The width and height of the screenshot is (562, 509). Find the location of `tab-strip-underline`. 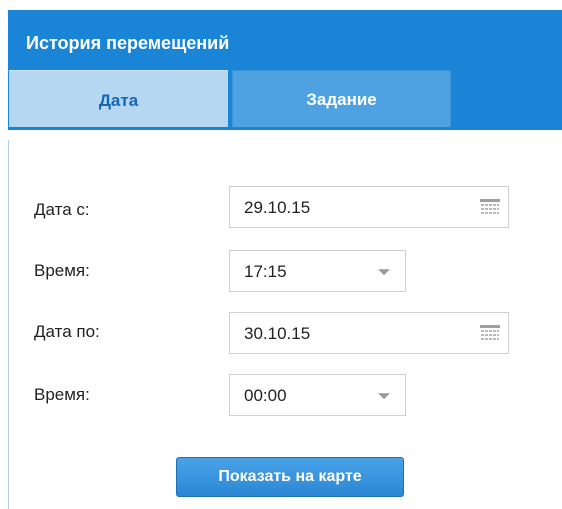

tab-strip-underline is located at coordinates (285, 128).